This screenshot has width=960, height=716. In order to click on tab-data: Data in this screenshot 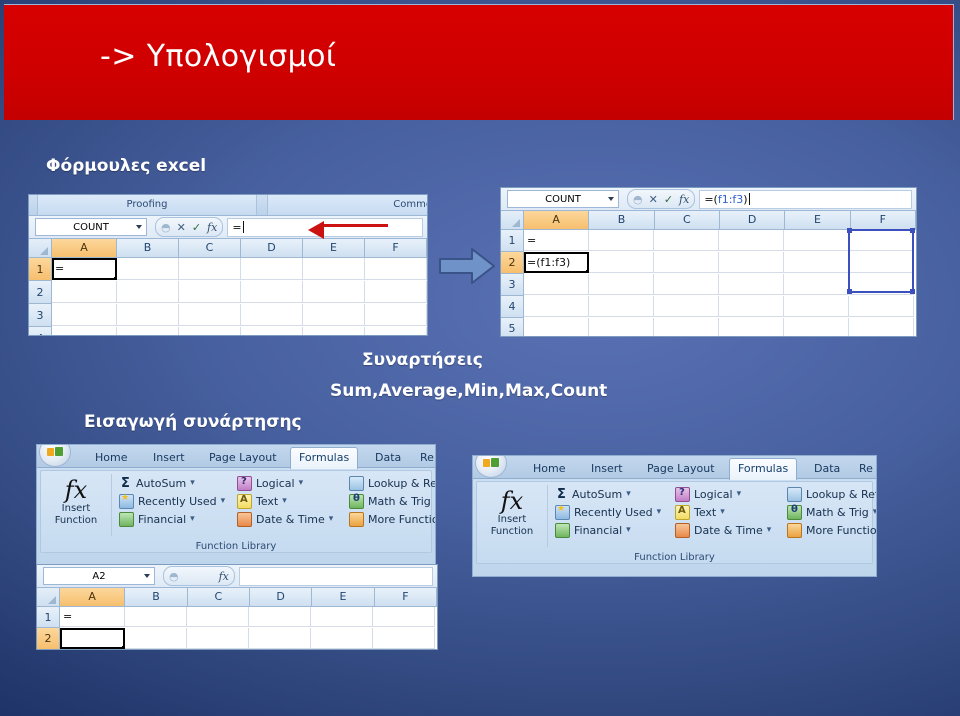, I will do `click(827, 468)`.